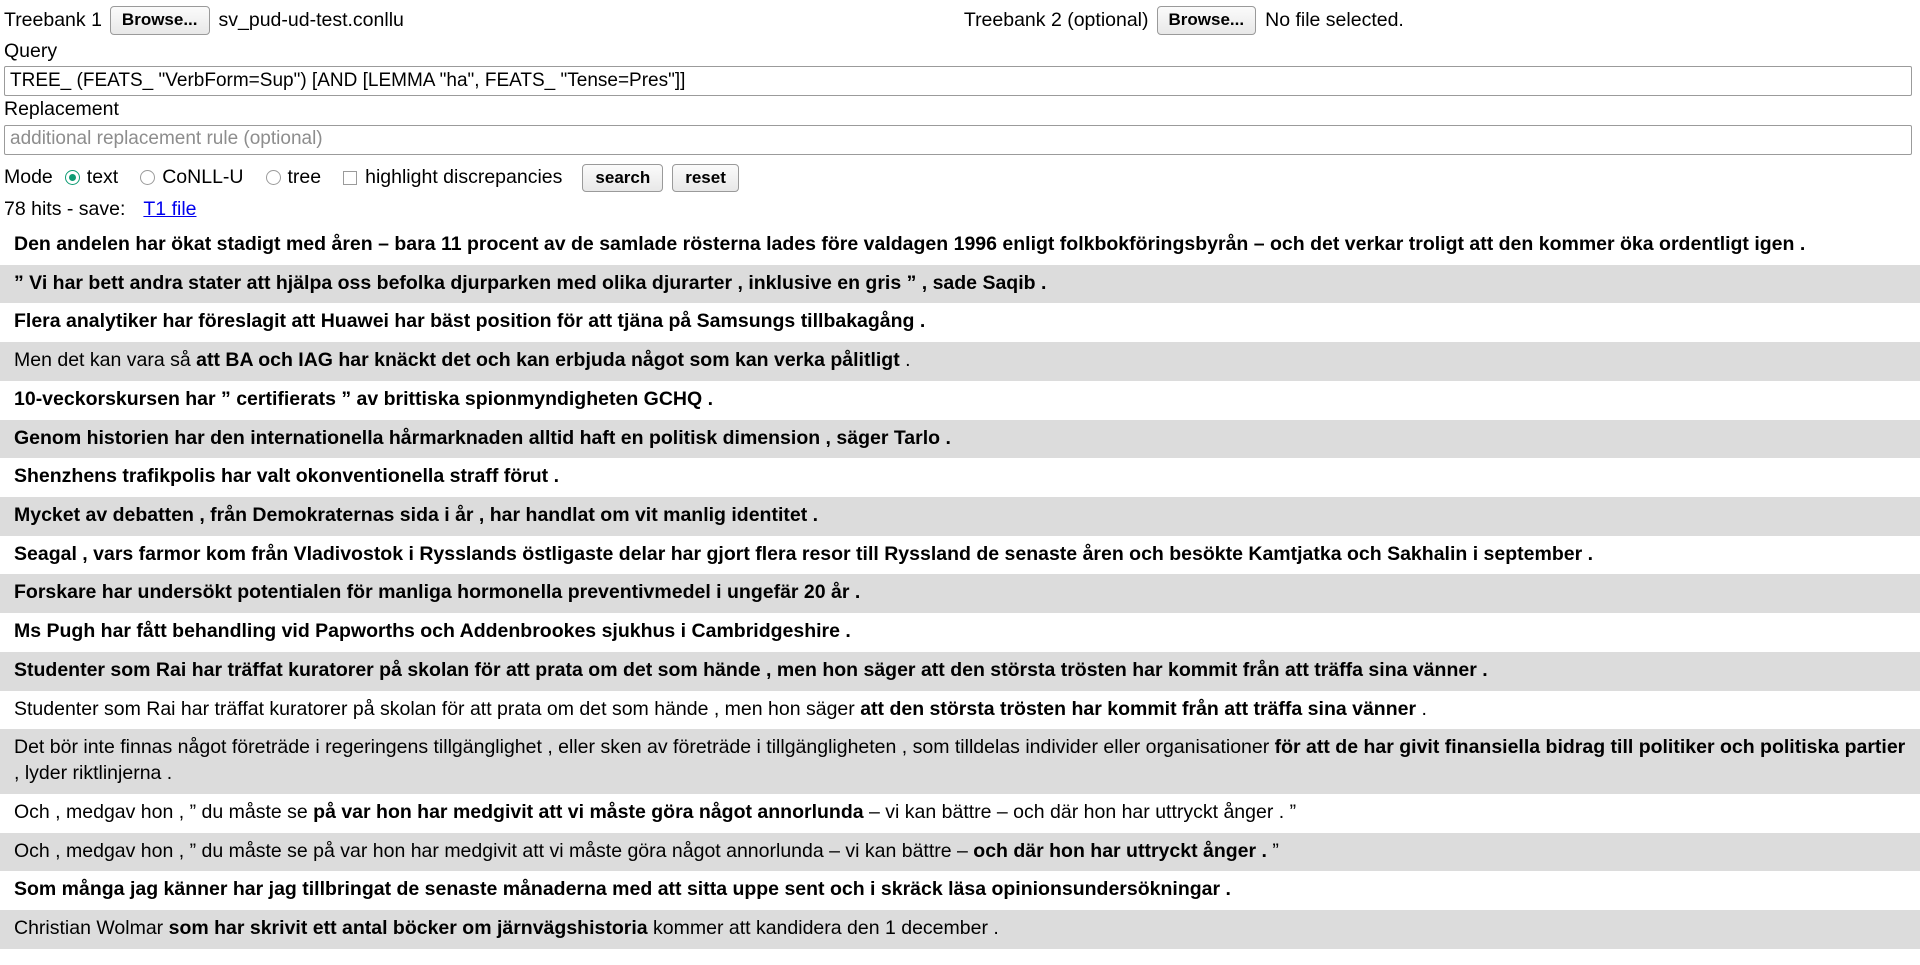 Image resolution: width=1920 pixels, height=965 pixels. What do you see at coordinates (623, 178) in the screenshot?
I see `search-button: search` at bounding box center [623, 178].